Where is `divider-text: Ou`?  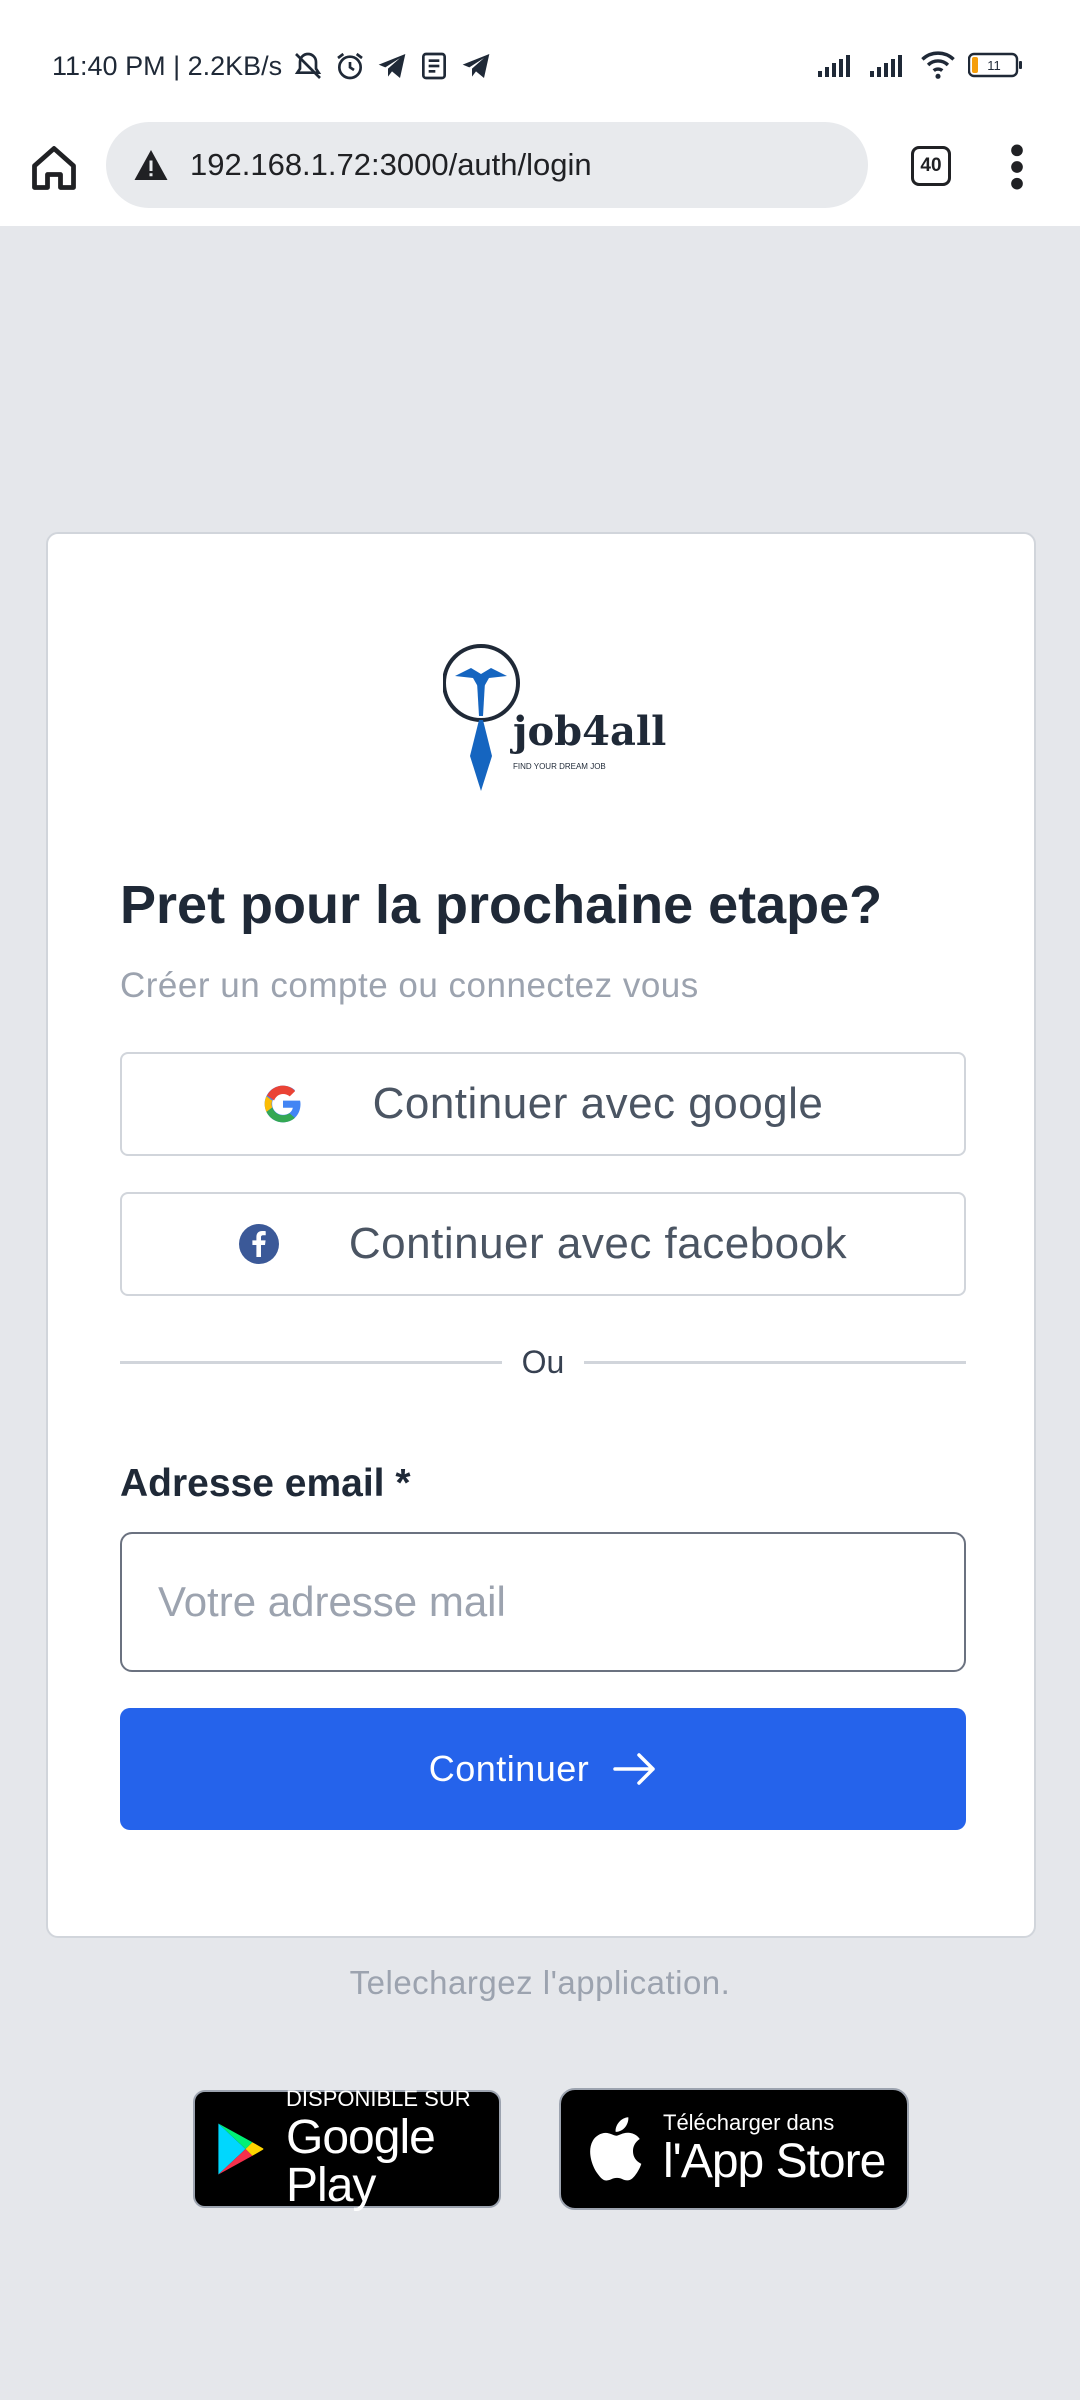 divider-text: Ou is located at coordinates (543, 1361).